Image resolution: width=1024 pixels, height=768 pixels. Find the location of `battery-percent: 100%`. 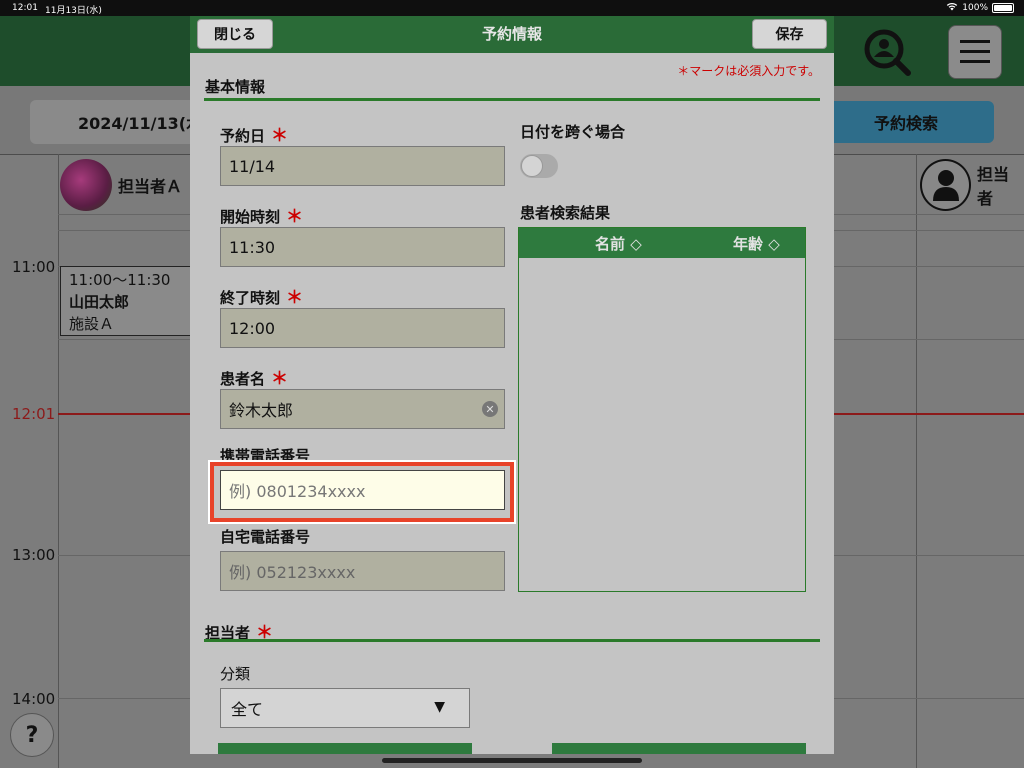

battery-percent: 100% is located at coordinates (975, 8).